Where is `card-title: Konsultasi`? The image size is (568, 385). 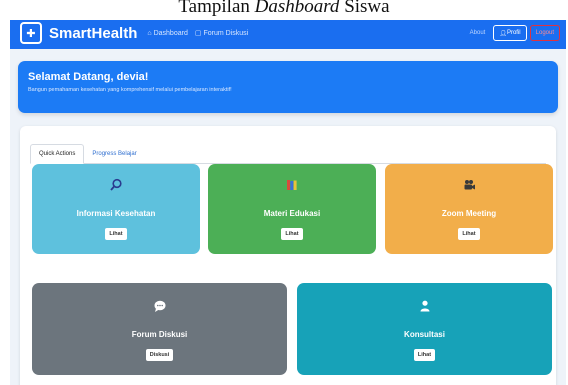
card-title: Konsultasi is located at coordinates (424, 334).